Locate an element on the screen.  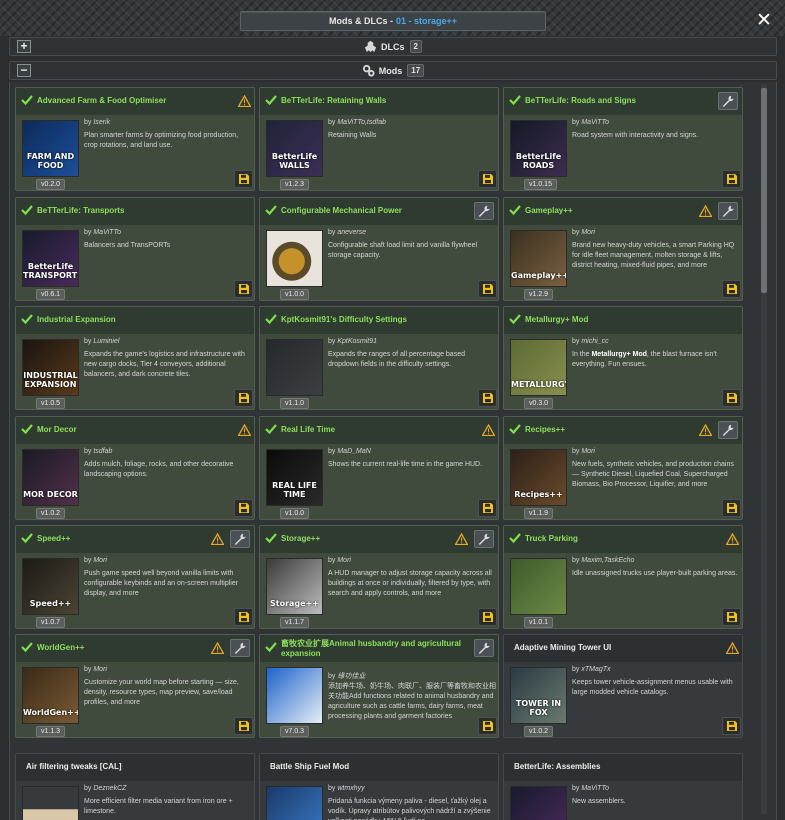
mod-author: by tsdfab is located at coordinates (98, 451).